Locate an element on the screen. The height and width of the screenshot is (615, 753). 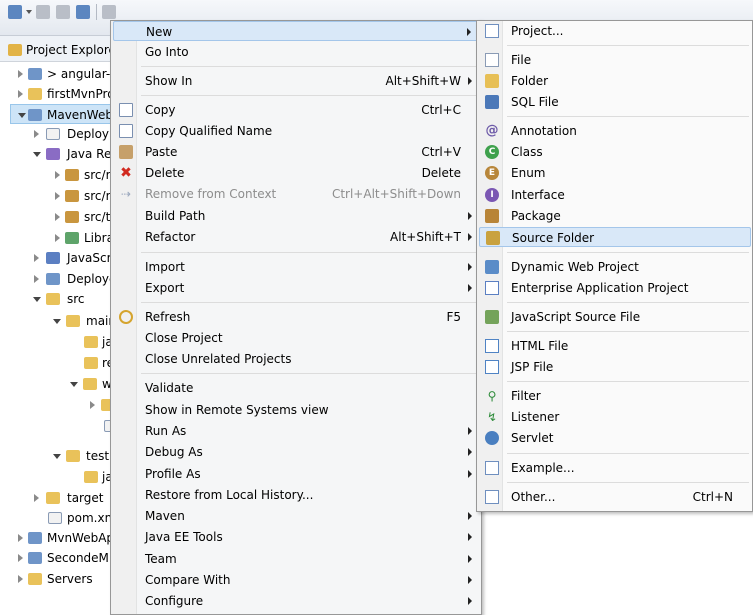
menu-item-profile-as: Profile As is located at coordinates (296, 474).